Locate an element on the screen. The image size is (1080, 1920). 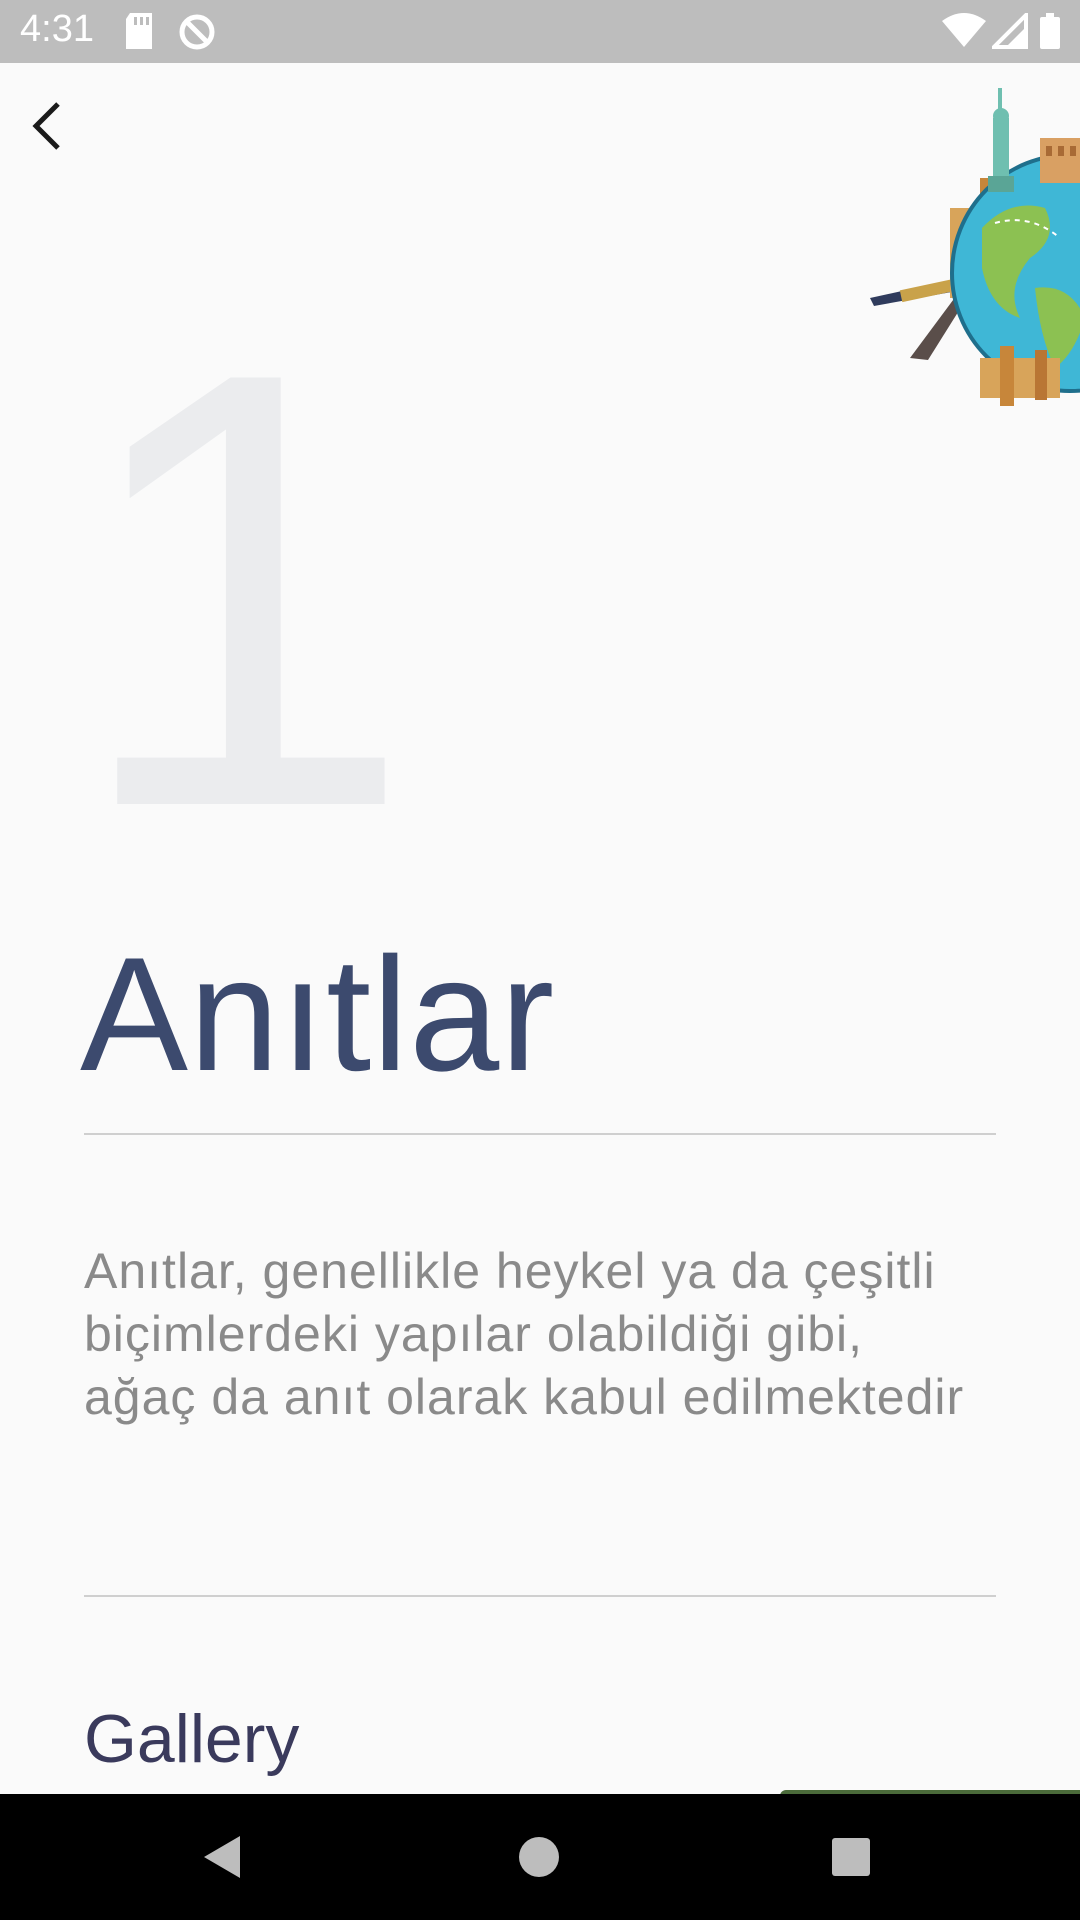
home-circle-icon is located at coordinates (539, 1857).